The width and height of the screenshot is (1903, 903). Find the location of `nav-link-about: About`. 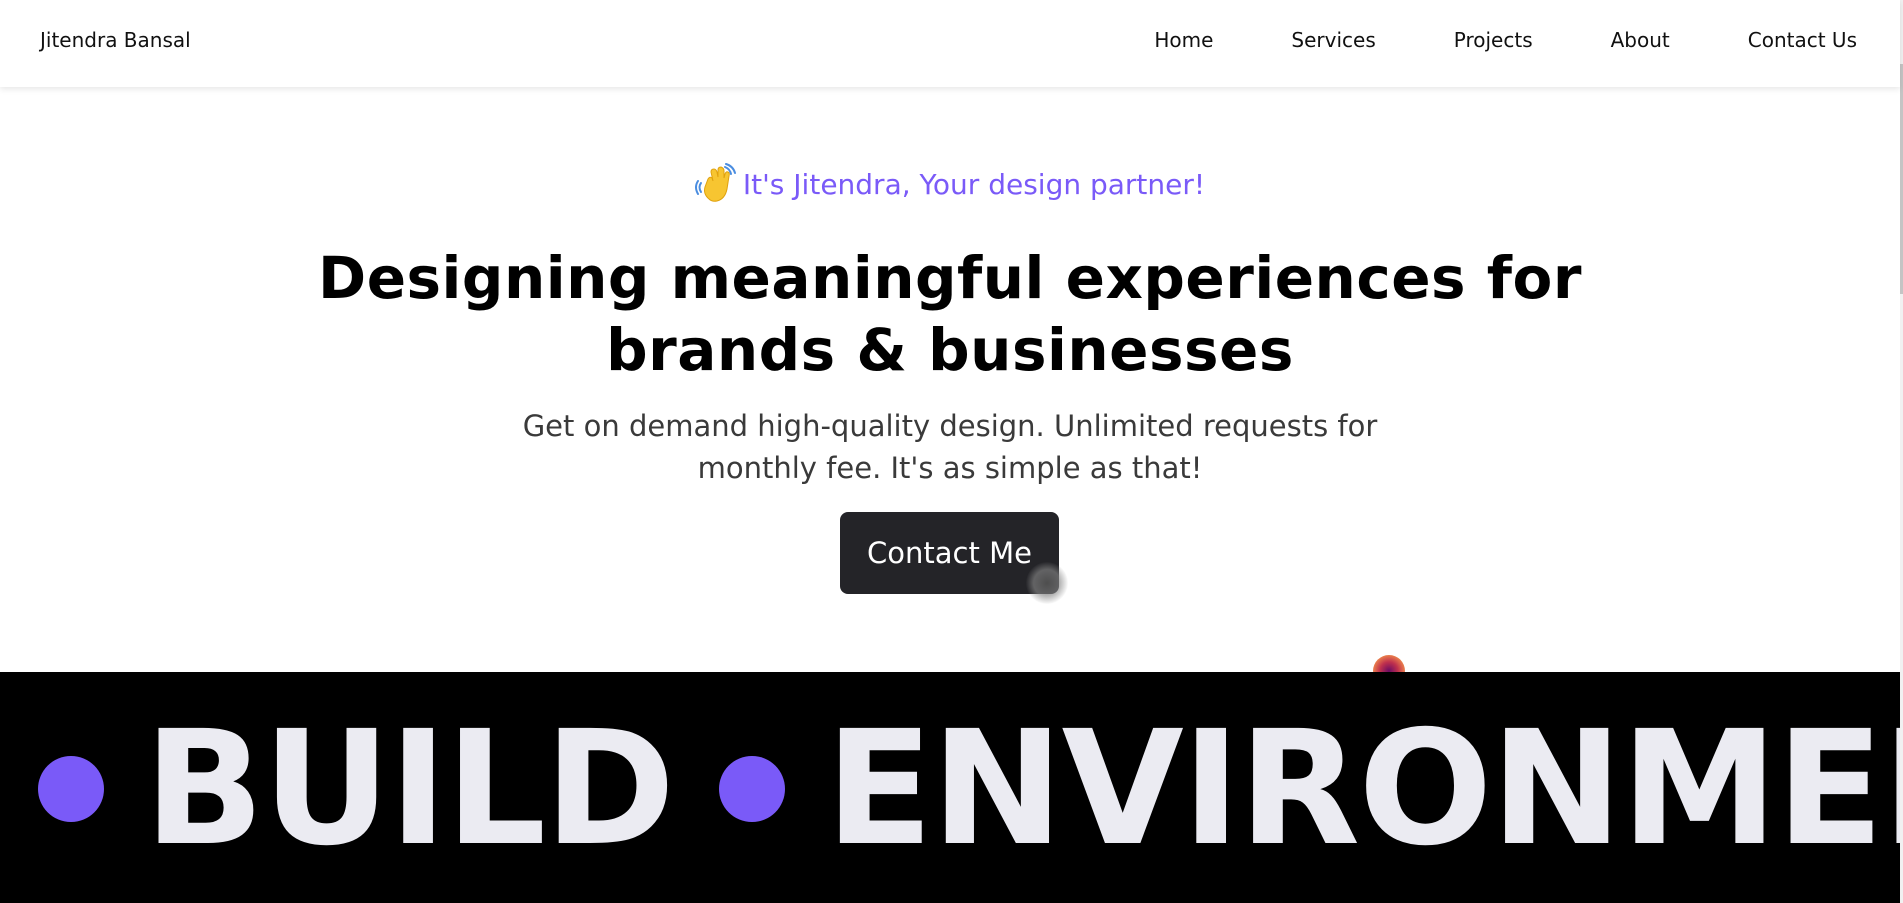

nav-link-about: About is located at coordinates (1640, 40).